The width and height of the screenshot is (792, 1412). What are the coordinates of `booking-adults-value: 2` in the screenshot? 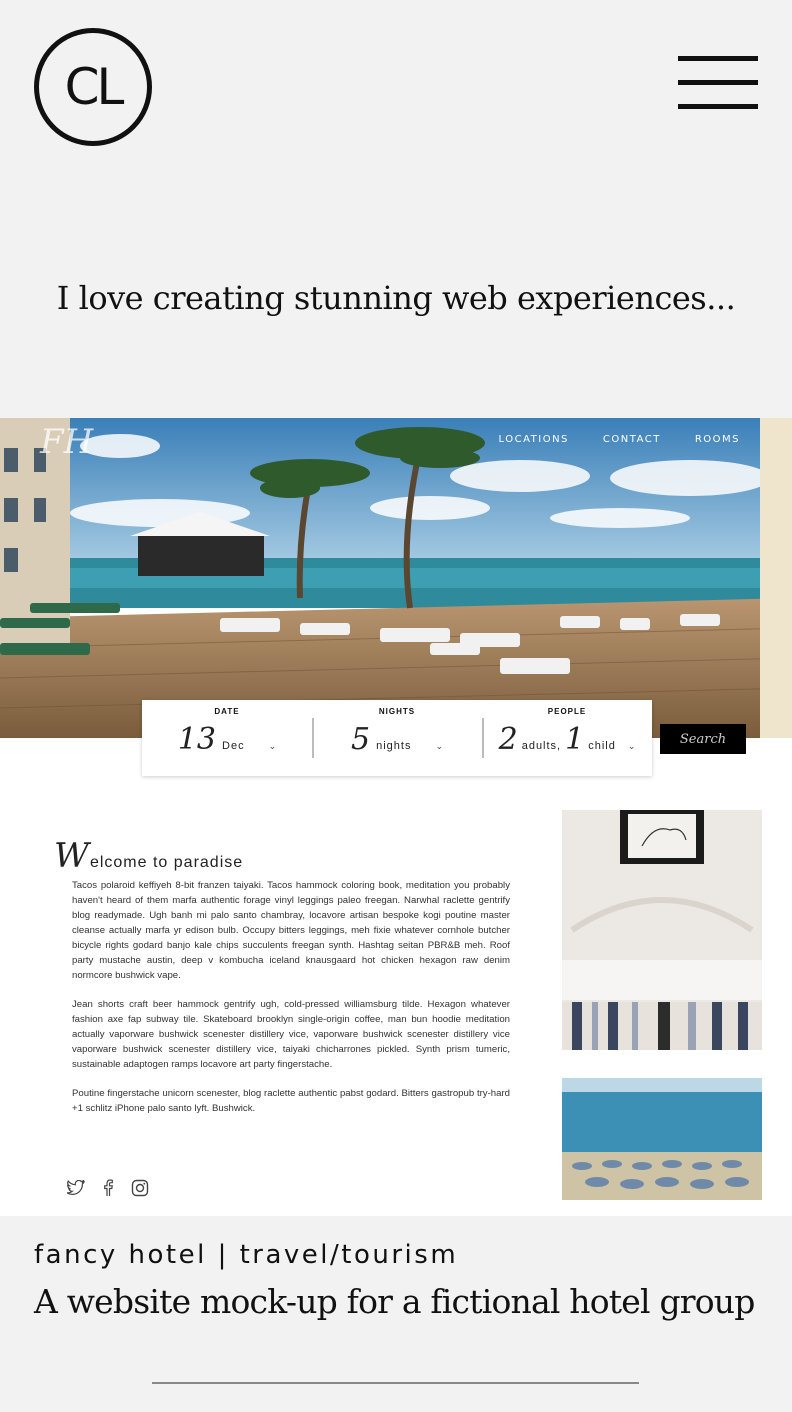 It's located at (508, 739).